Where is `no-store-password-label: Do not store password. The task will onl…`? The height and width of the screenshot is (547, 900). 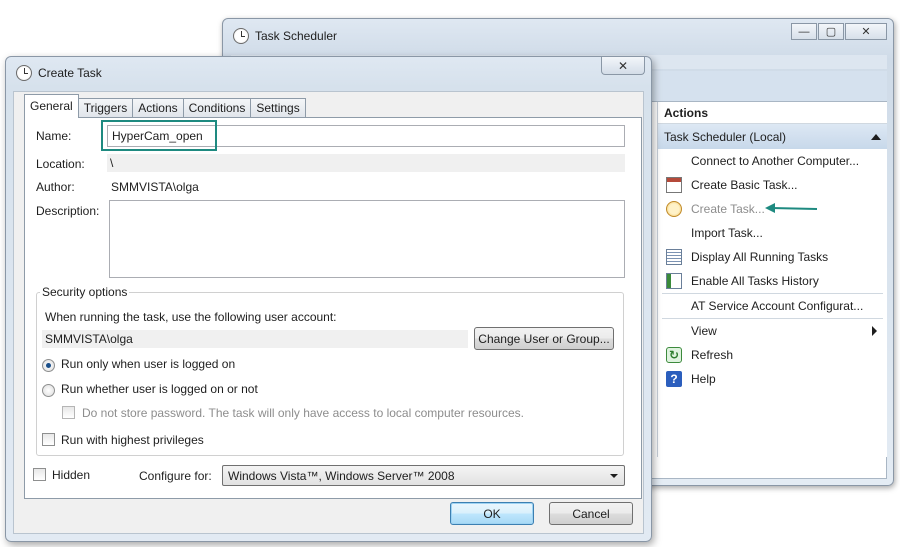 no-store-password-label: Do not store password. The task will onl… is located at coordinates (303, 413).